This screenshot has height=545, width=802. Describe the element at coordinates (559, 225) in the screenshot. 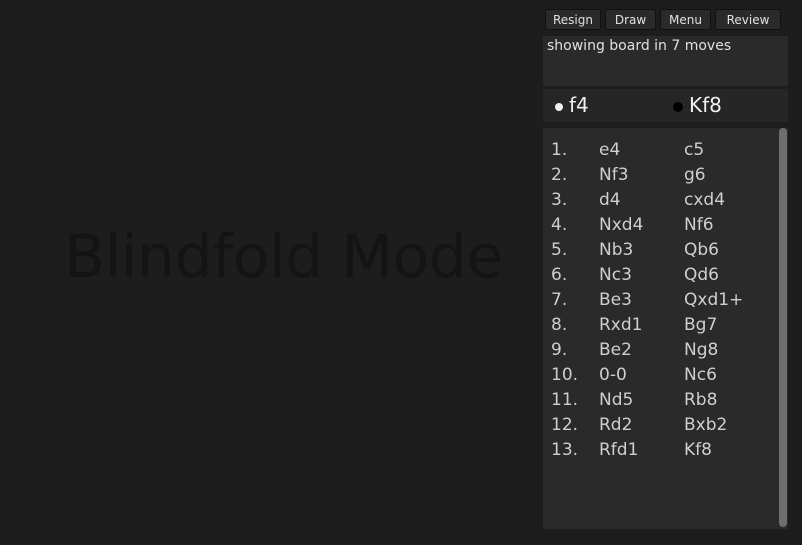

I see `move-number: 4.` at that location.